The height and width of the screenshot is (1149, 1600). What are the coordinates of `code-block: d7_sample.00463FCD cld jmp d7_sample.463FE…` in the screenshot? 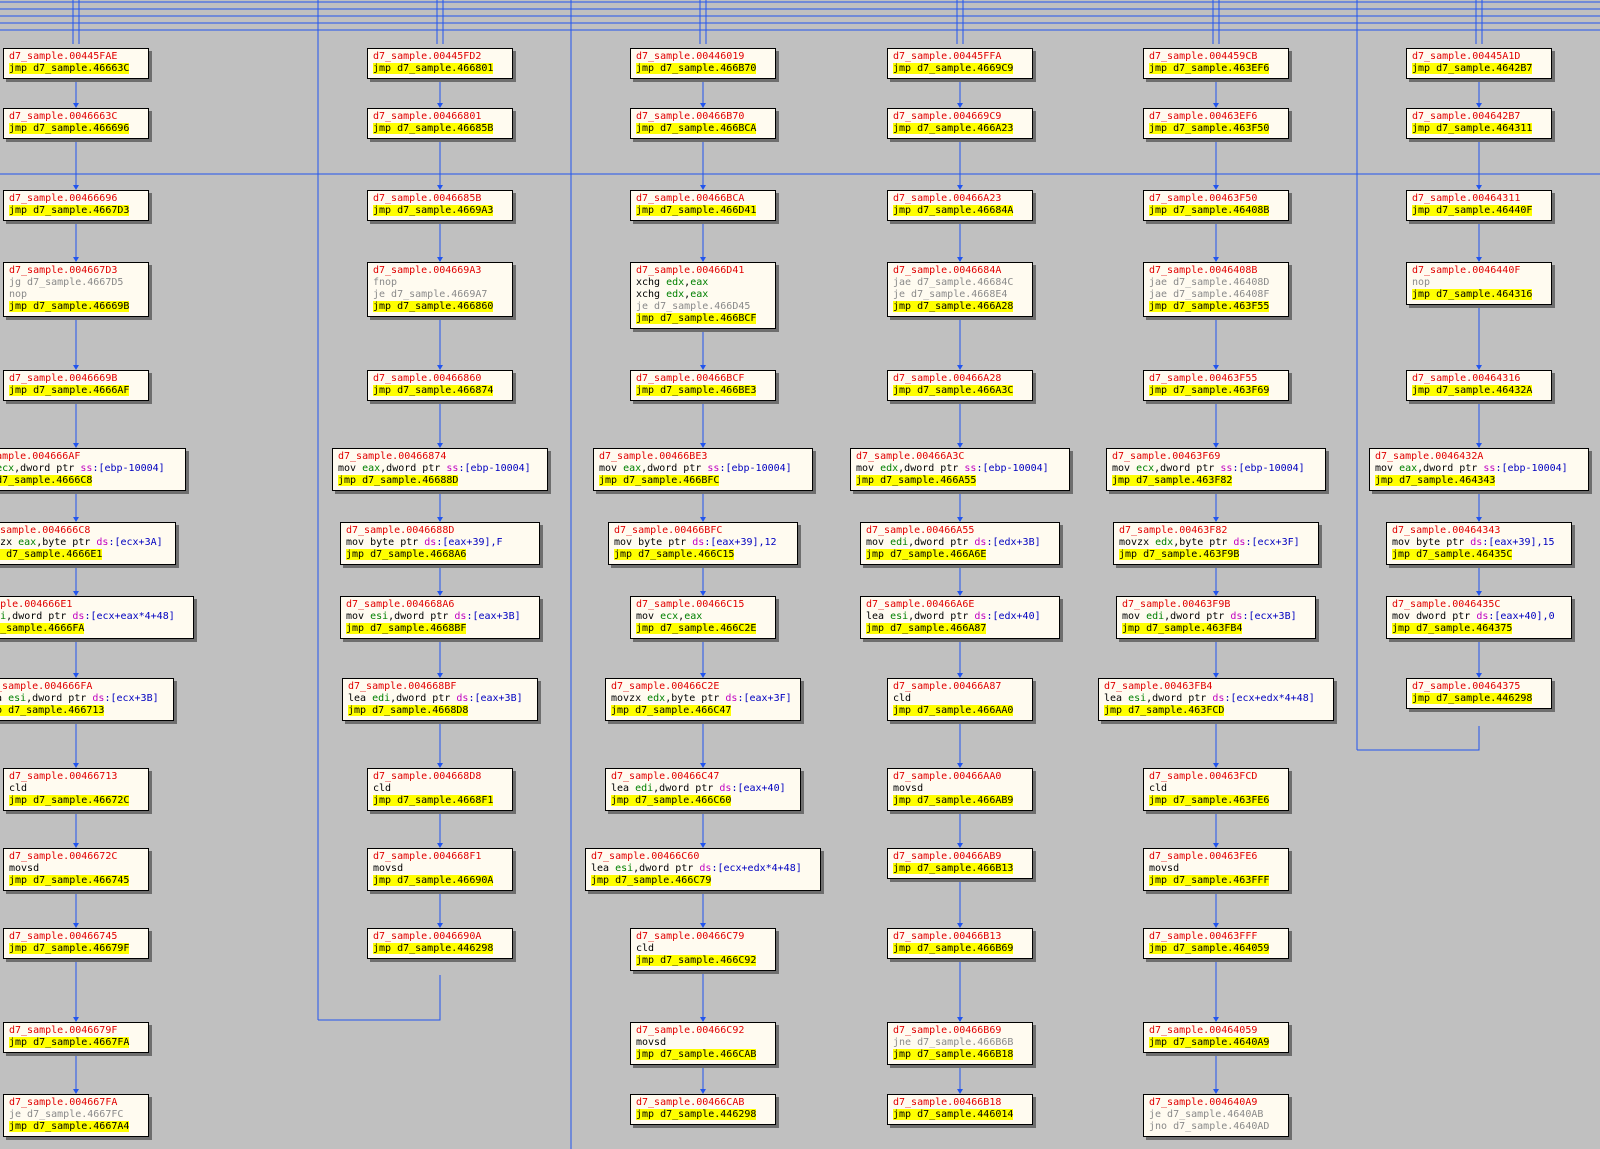 It's located at (1216, 789).